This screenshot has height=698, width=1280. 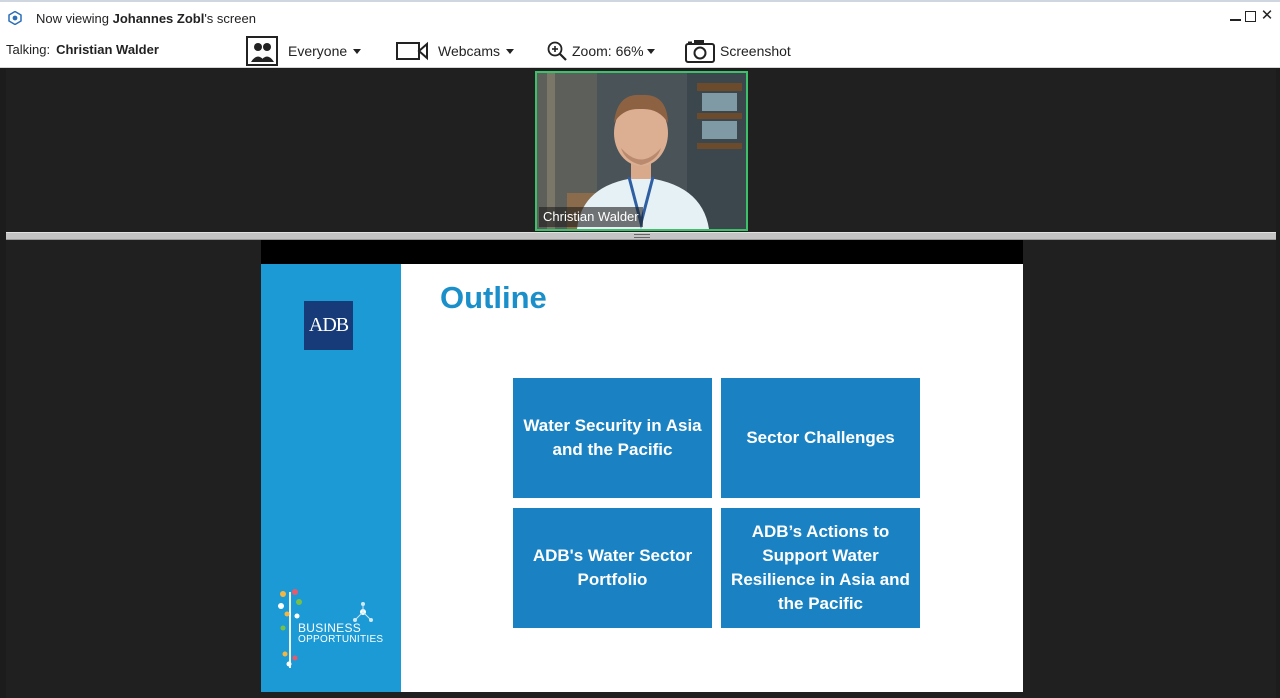 What do you see at coordinates (557, 51) in the screenshot?
I see `zoom-in-icon` at bounding box center [557, 51].